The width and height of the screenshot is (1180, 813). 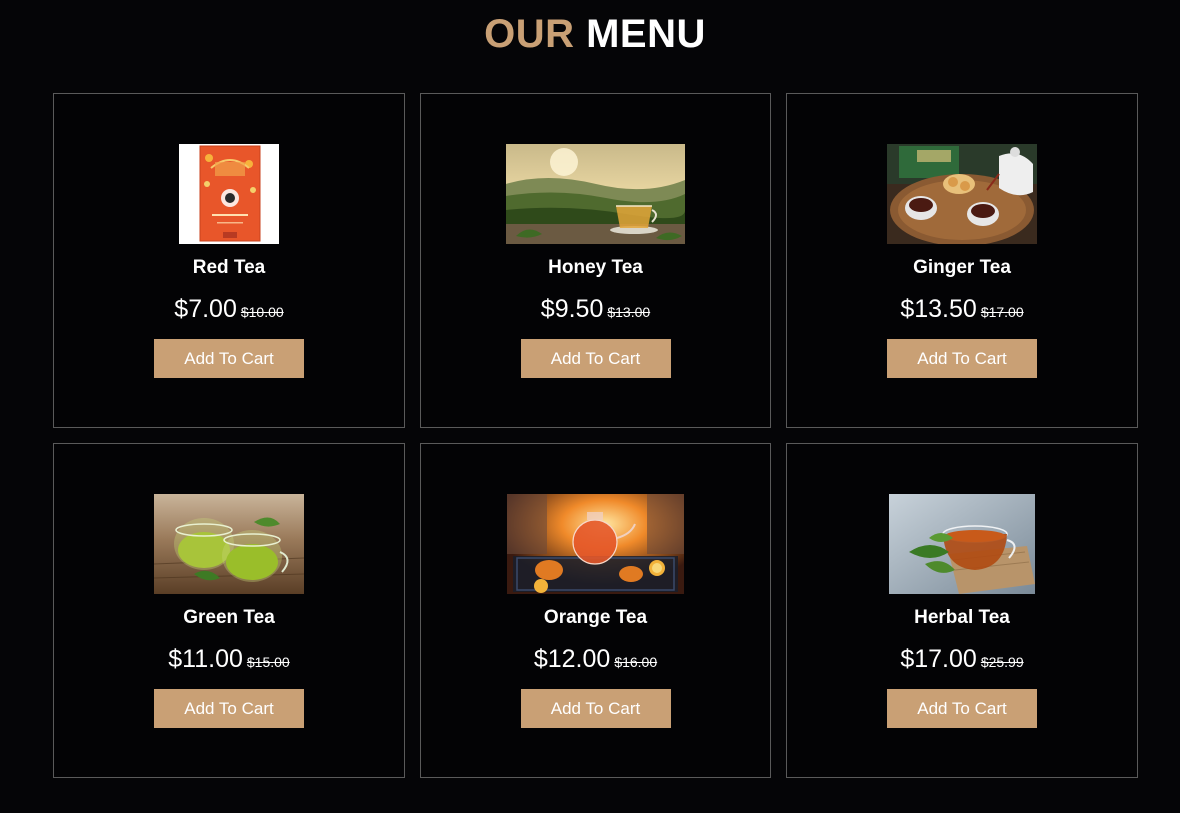 I want to click on product-card-red-tea: Red Tea $7.00 $10.00 Add To Cart, so click(x=229, y=260).